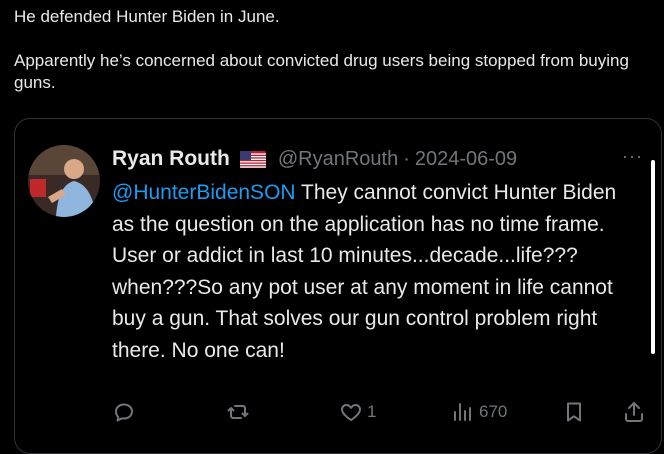 The height and width of the screenshot is (454, 664). I want to click on mention-link: @HunterBidenSON, so click(204, 192).